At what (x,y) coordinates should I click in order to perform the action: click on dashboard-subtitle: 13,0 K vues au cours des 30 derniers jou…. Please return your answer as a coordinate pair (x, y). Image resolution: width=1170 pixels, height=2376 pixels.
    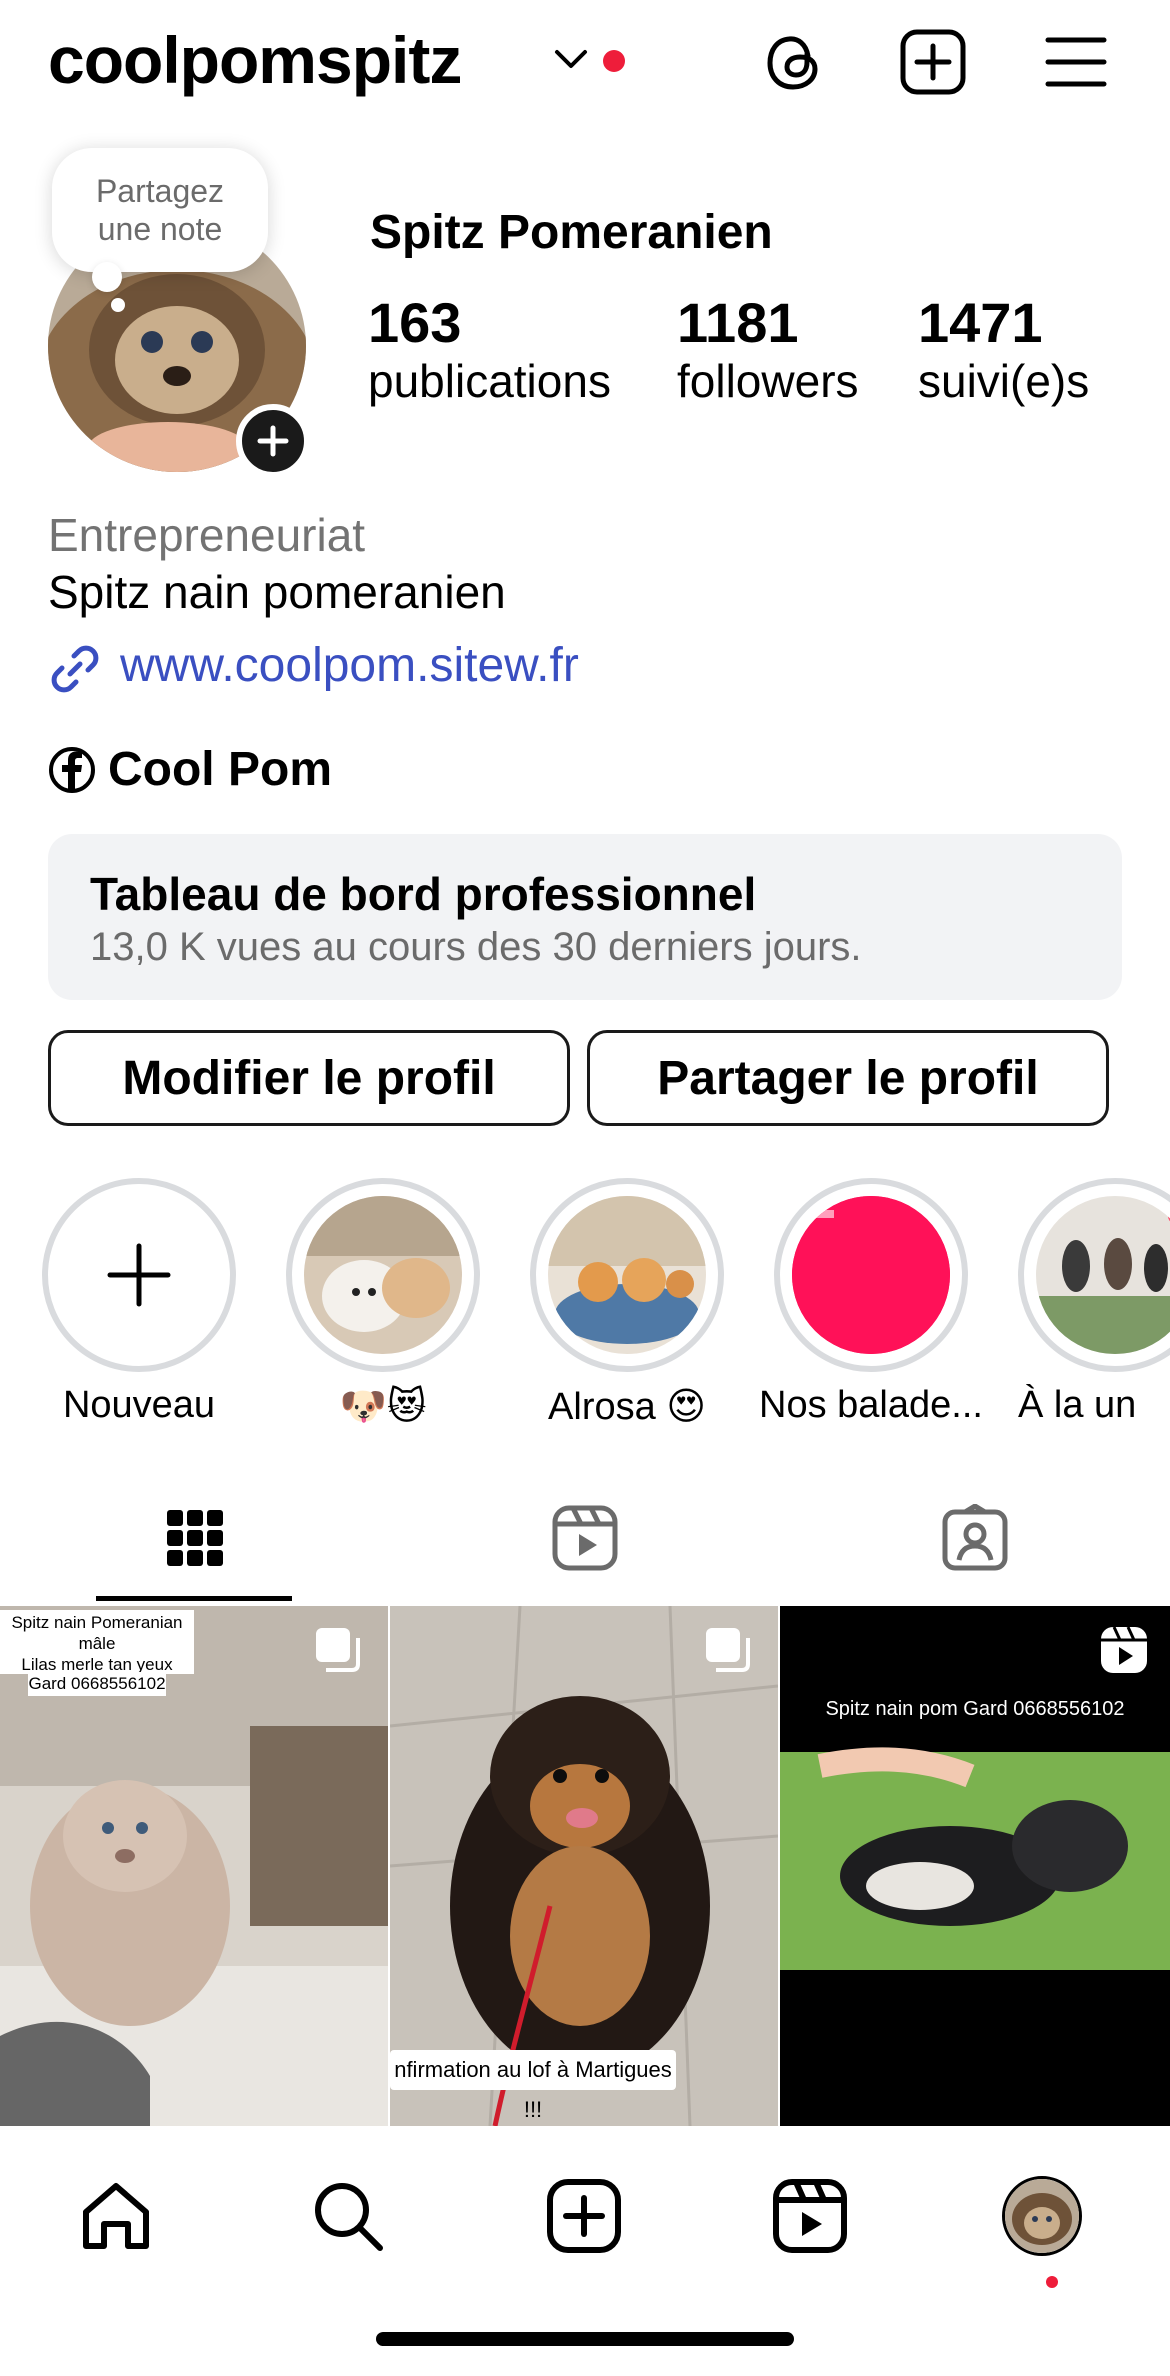
    Looking at the image, I should click on (476, 947).